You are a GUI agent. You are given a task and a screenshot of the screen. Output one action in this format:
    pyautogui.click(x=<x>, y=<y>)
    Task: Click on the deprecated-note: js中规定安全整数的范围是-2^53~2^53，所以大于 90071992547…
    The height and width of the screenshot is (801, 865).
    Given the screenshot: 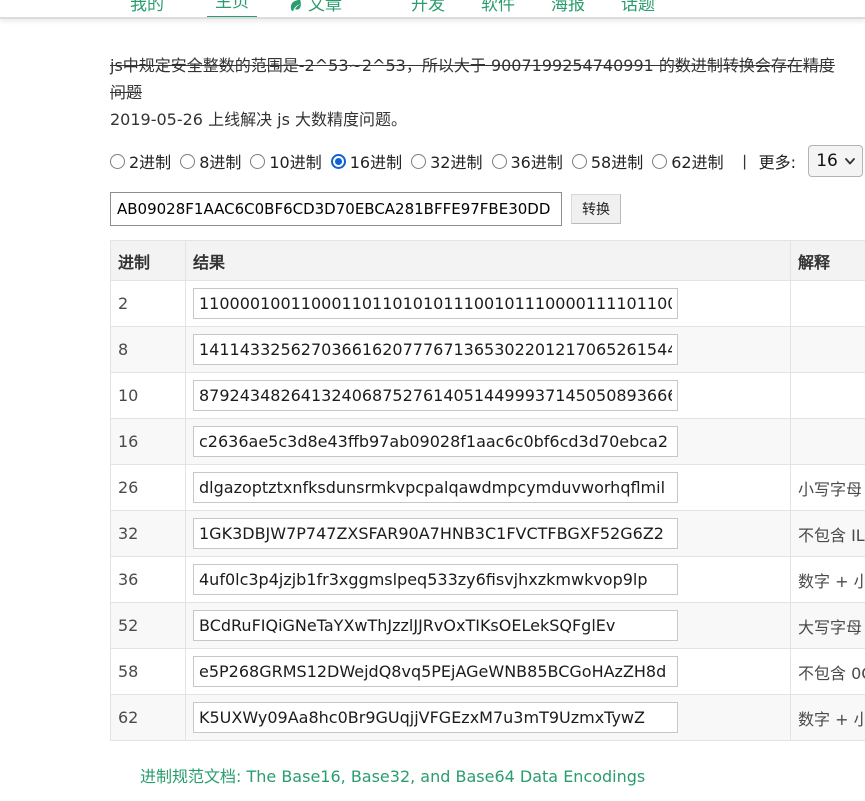 What is the action you would take?
    pyautogui.click(x=472, y=79)
    